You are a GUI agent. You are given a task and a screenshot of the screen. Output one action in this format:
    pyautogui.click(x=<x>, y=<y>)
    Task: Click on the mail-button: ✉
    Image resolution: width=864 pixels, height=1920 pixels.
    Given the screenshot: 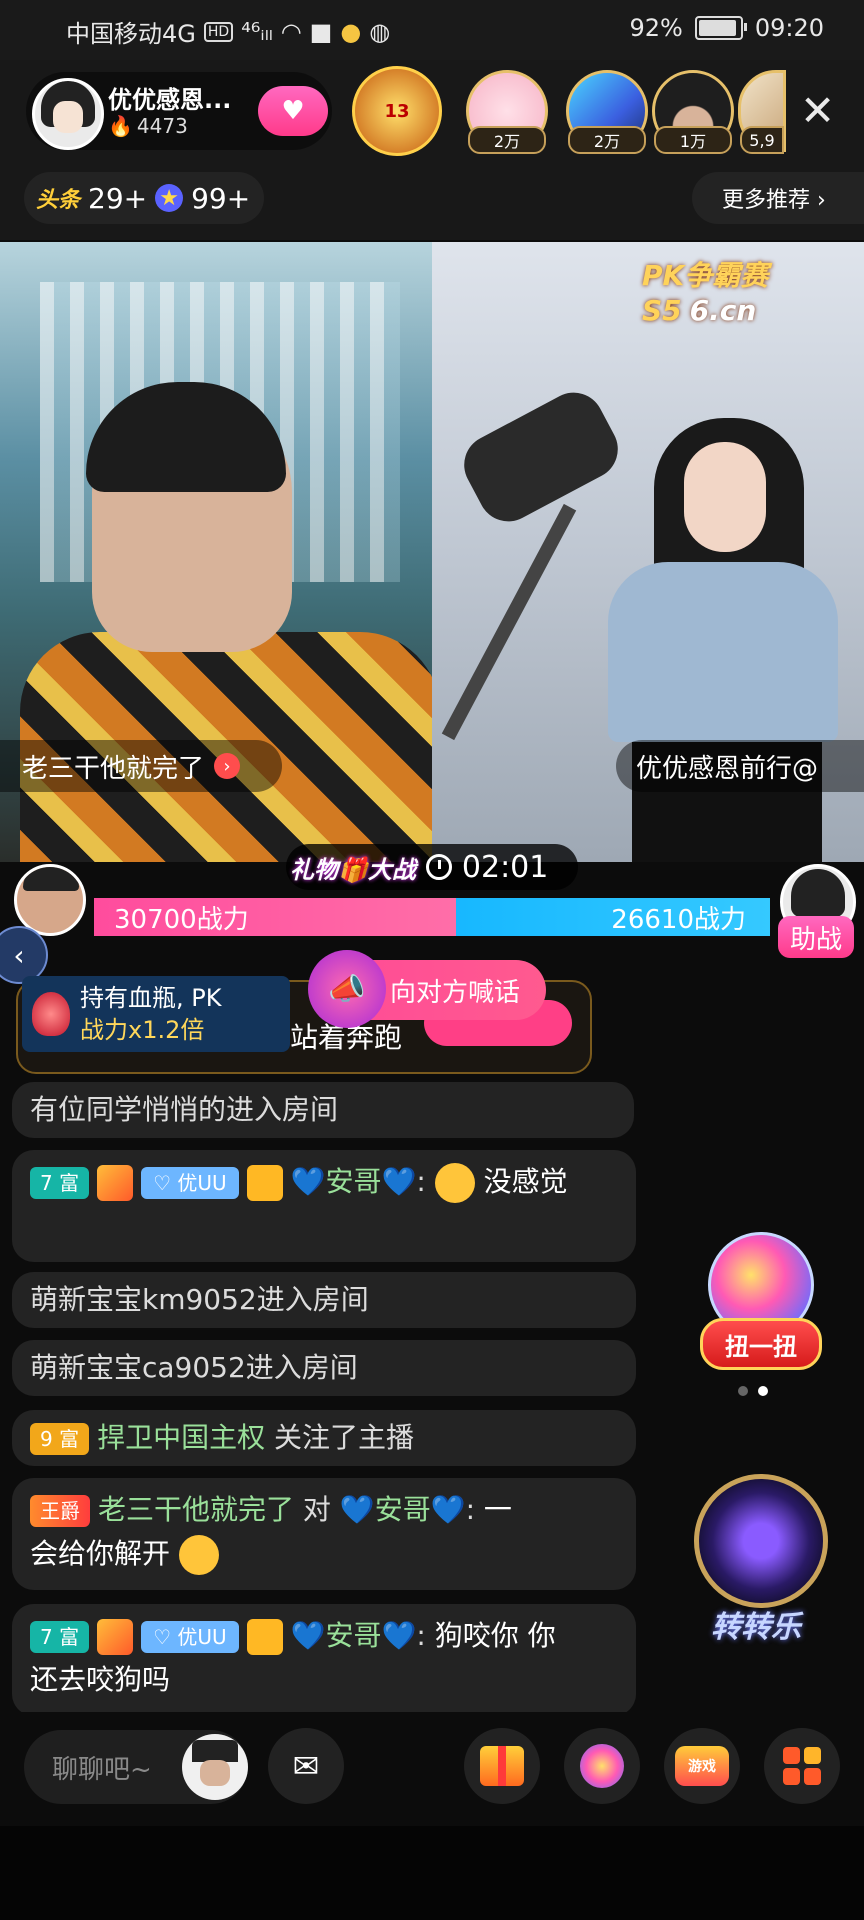 What is the action you would take?
    pyautogui.click(x=306, y=1766)
    